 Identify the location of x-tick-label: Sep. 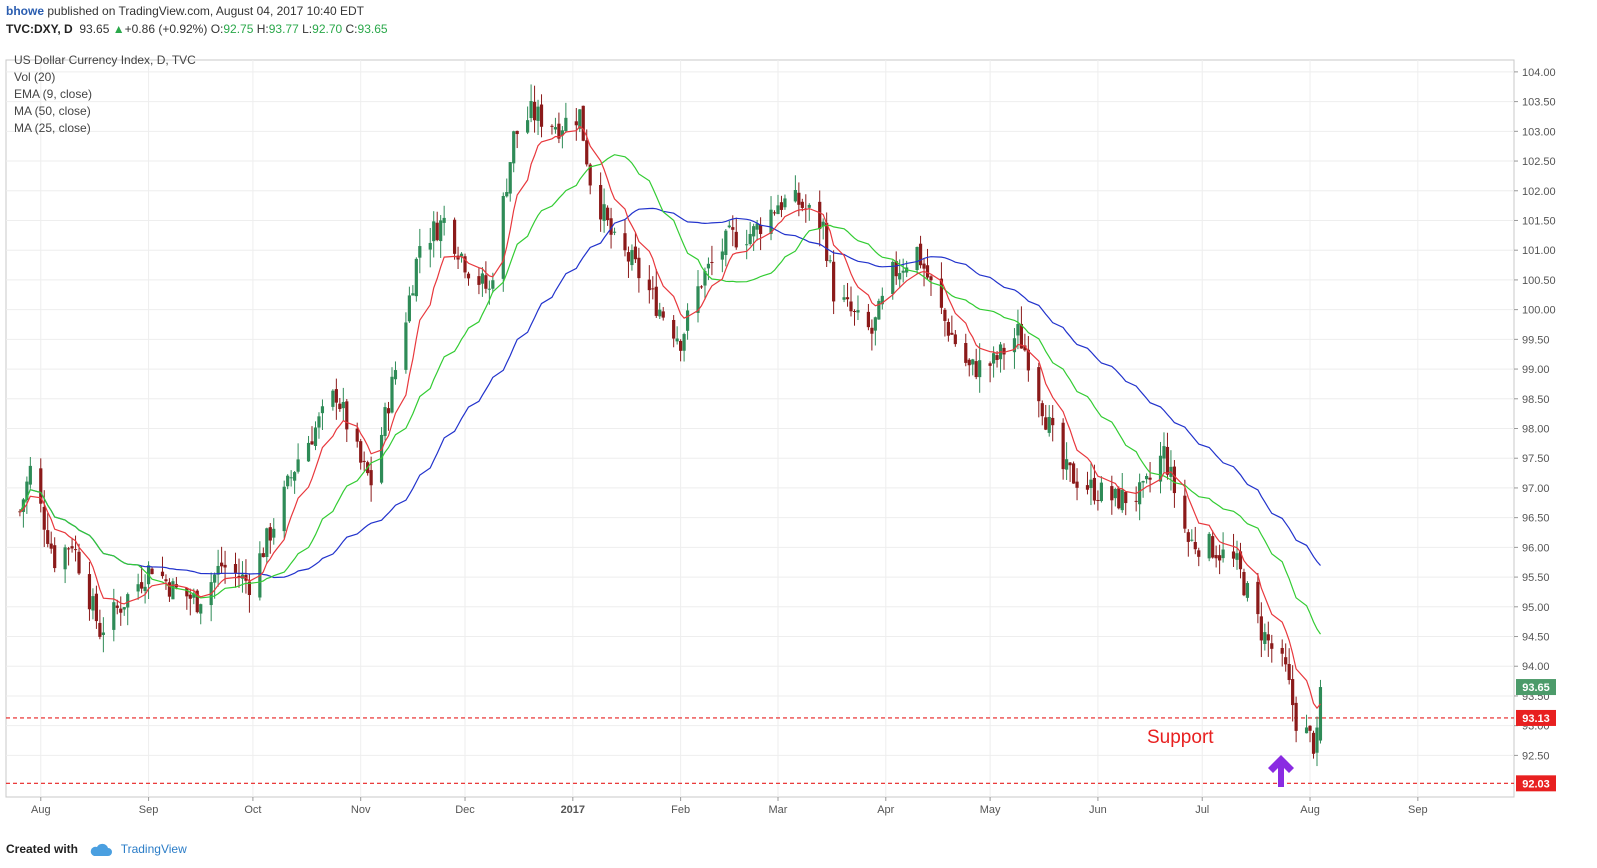
(149, 810).